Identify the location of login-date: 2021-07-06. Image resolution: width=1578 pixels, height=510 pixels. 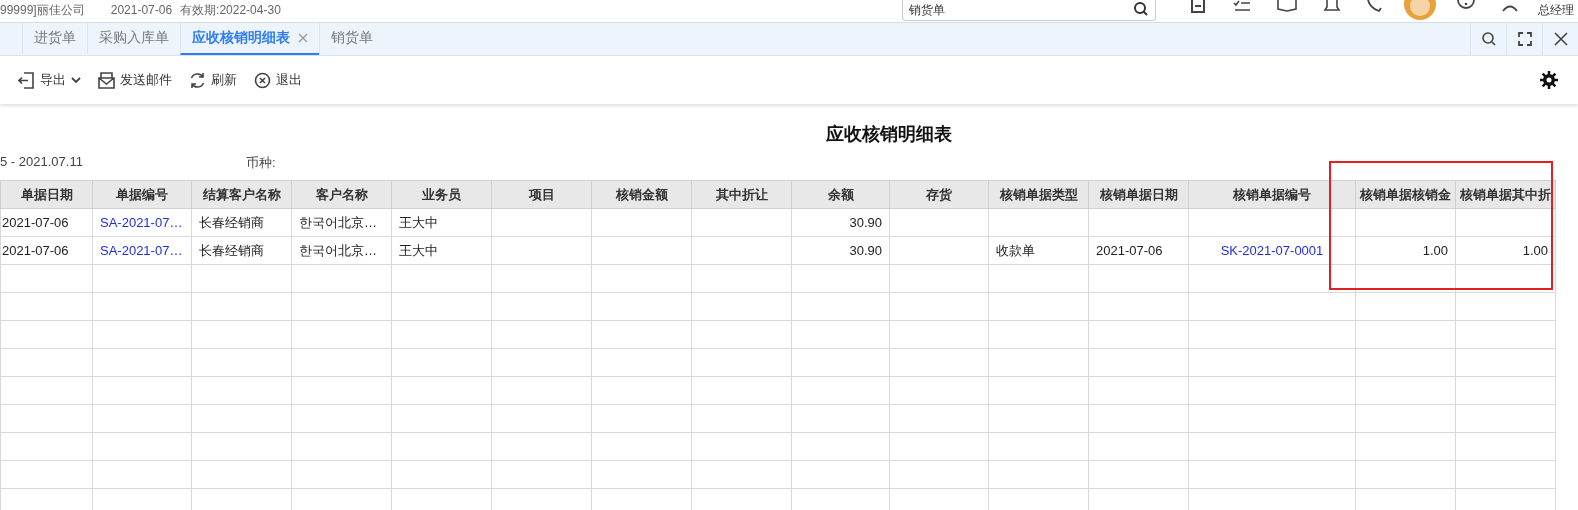
(141, 10).